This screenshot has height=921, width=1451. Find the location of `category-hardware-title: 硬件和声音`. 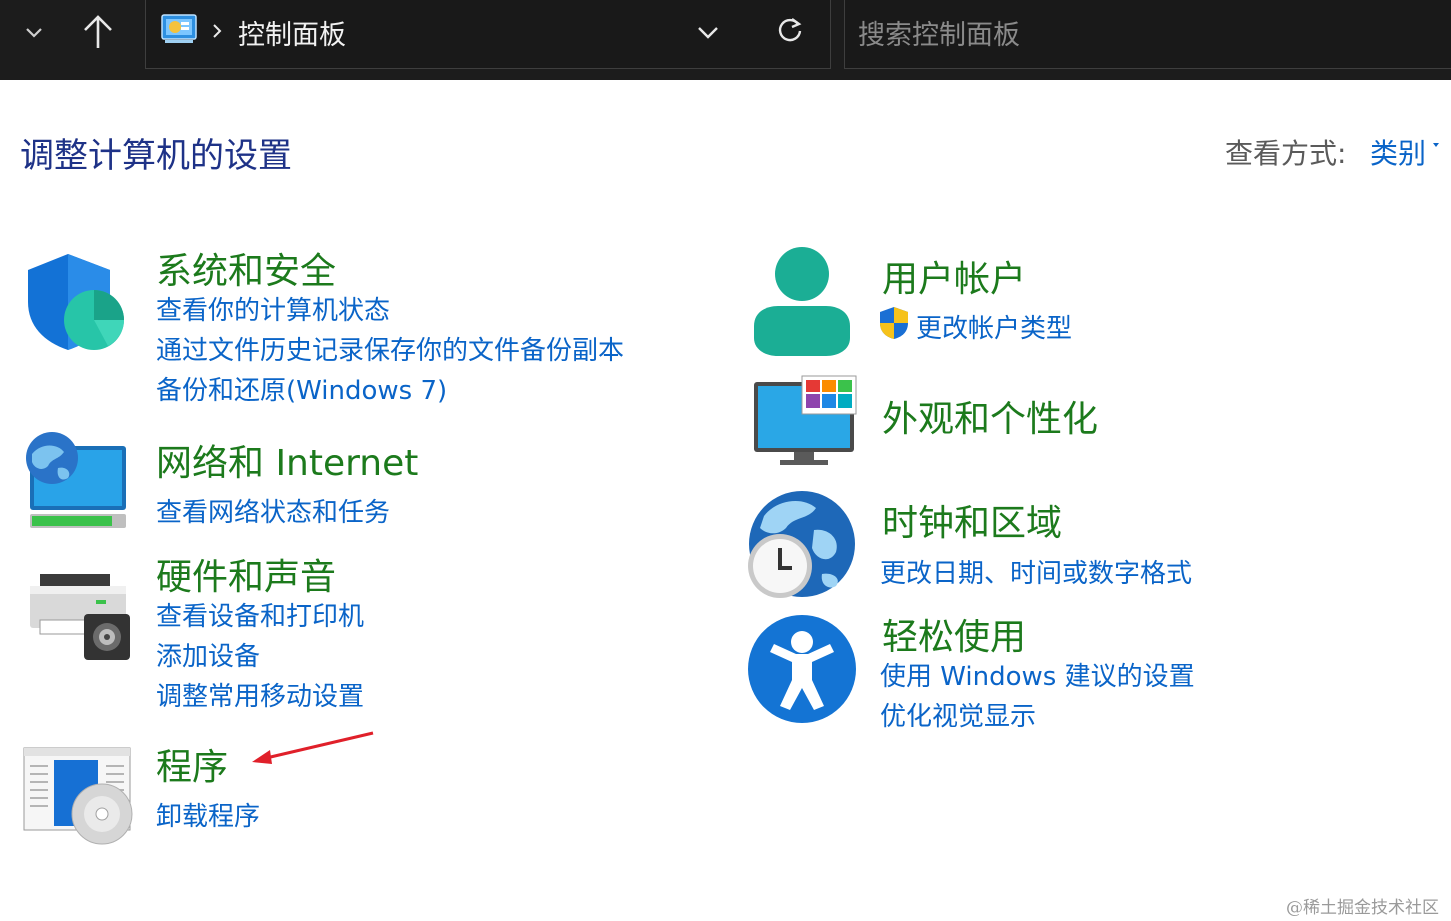

category-hardware-title: 硬件和声音 is located at coordinates (246, 574).